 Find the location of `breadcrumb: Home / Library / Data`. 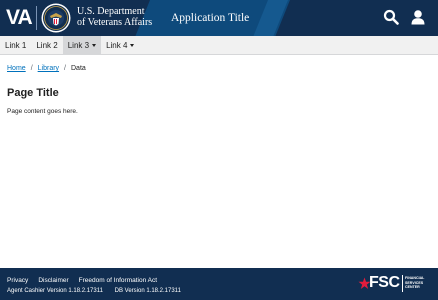

breadcrumb: Home / Library / Data is located at coordinates (46, 68).